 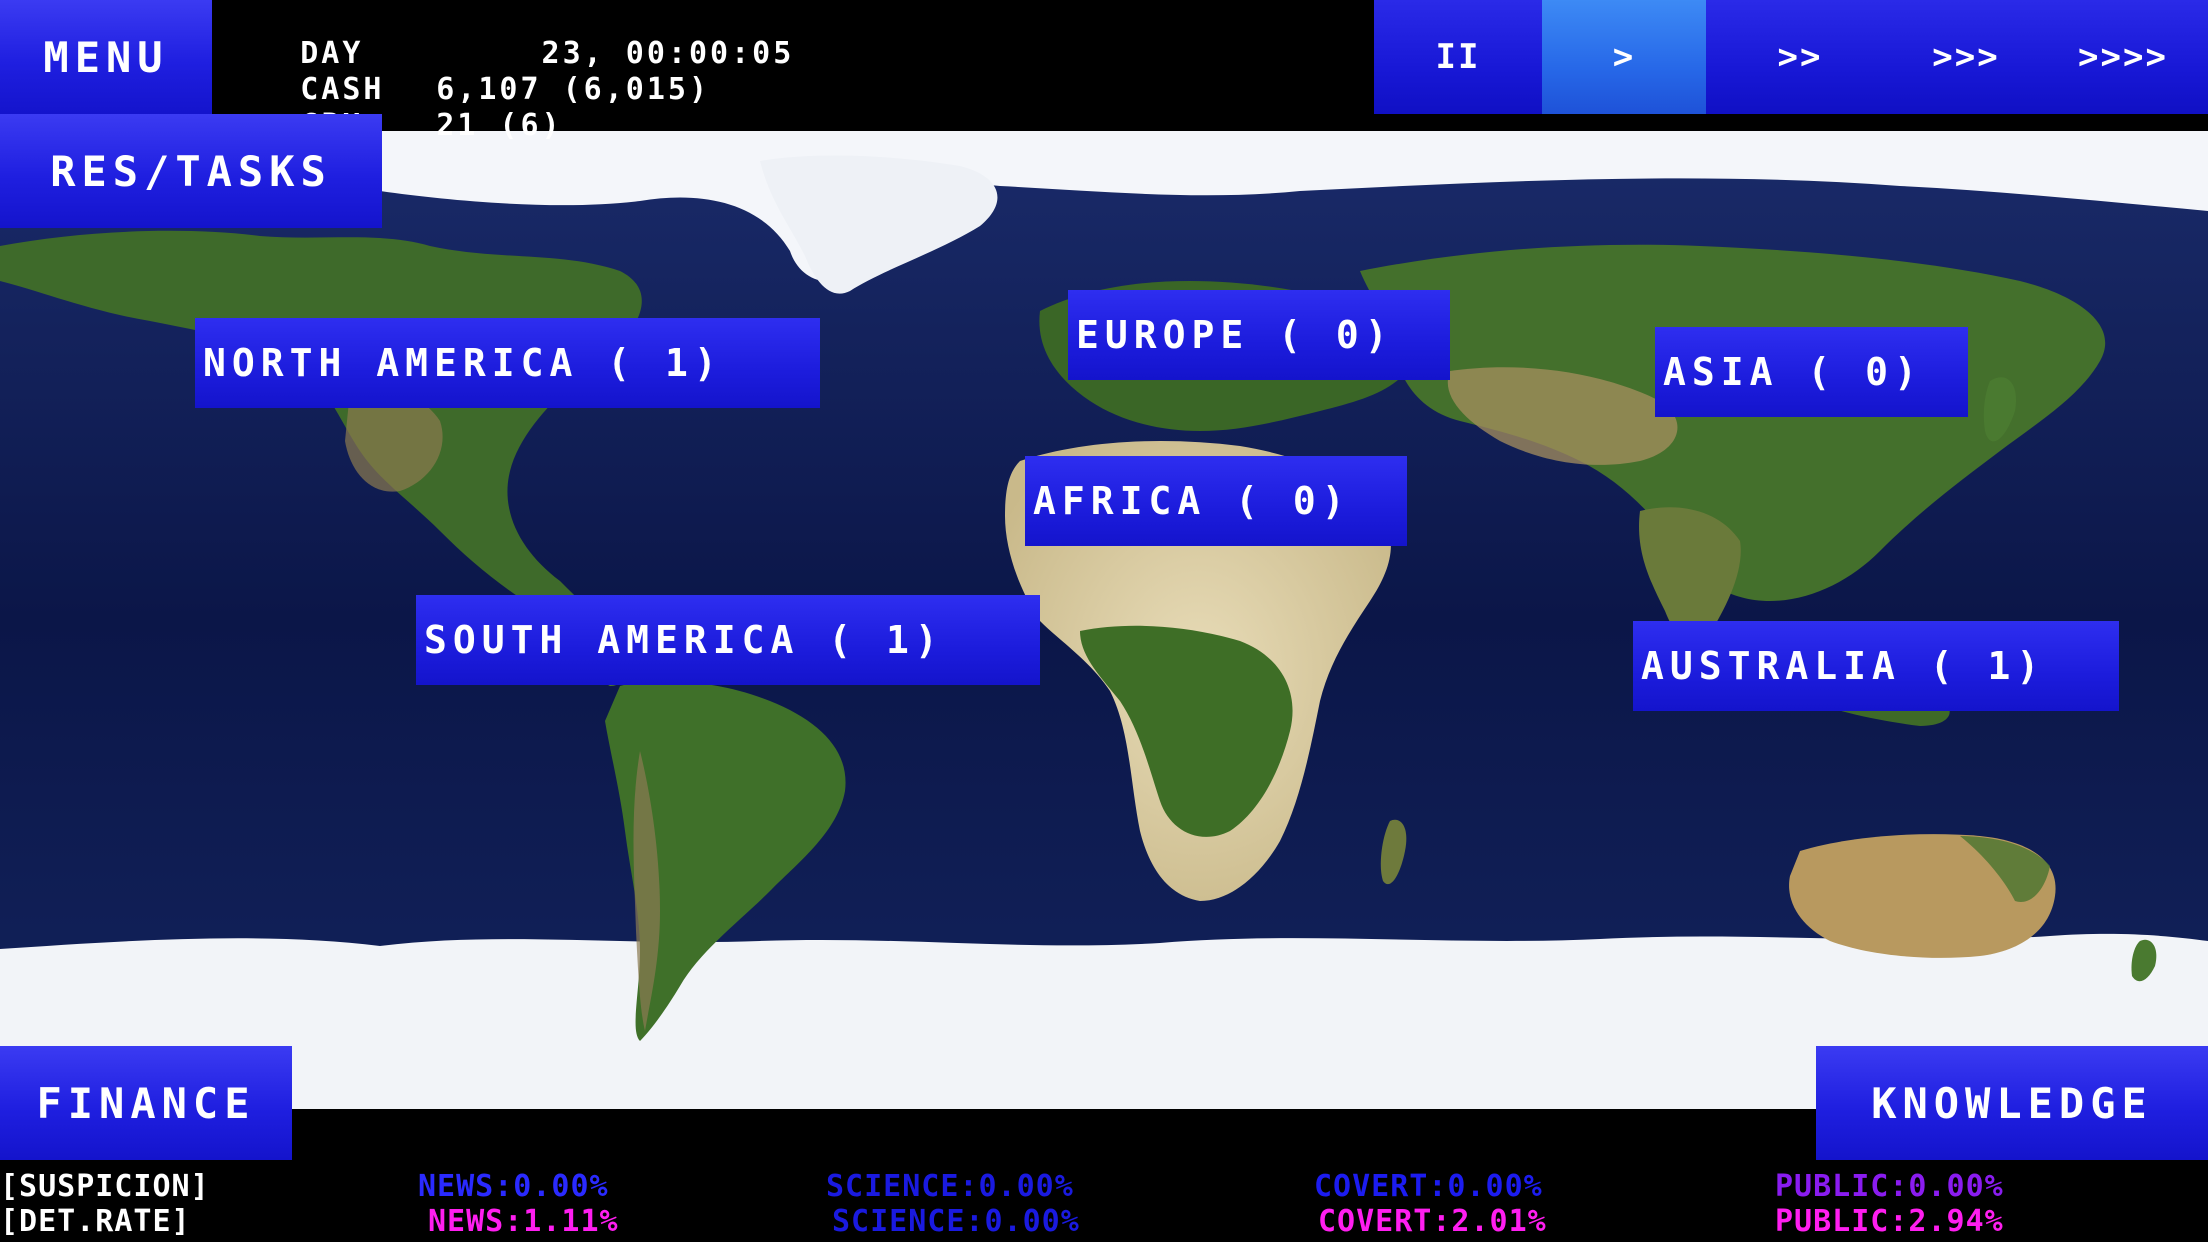 What do you see at coordinates (95, 1221) in the screenshot?
I see `det-rate-label: [DET.RATE]` at bounding box center [95, 1221].